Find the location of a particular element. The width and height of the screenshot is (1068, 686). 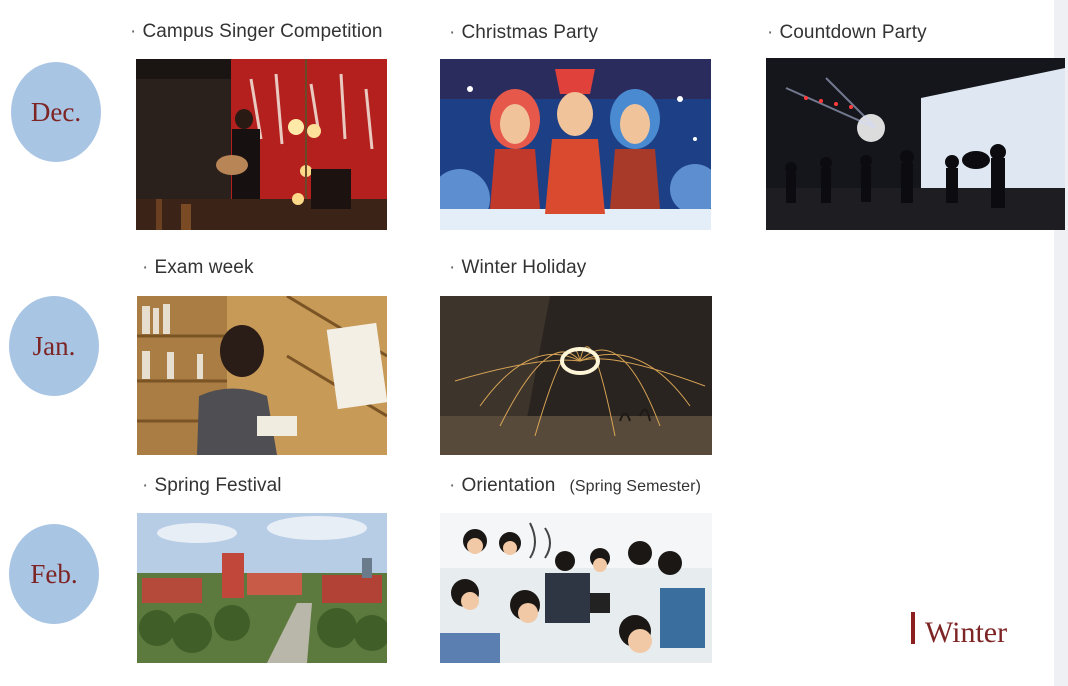

caption-christmas-party: · Christmas Party is located at coordinates (523, 33).